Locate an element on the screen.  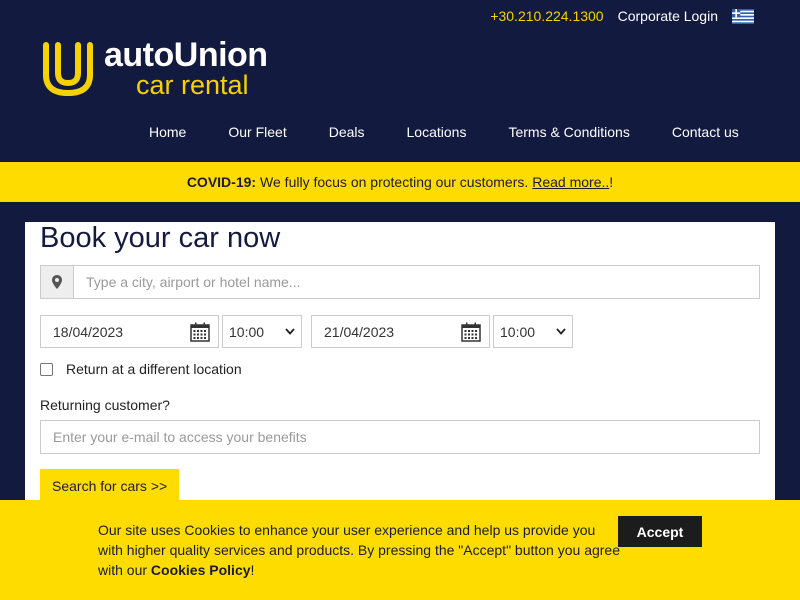
nav-home: Home is located at coordinates (167, 132).